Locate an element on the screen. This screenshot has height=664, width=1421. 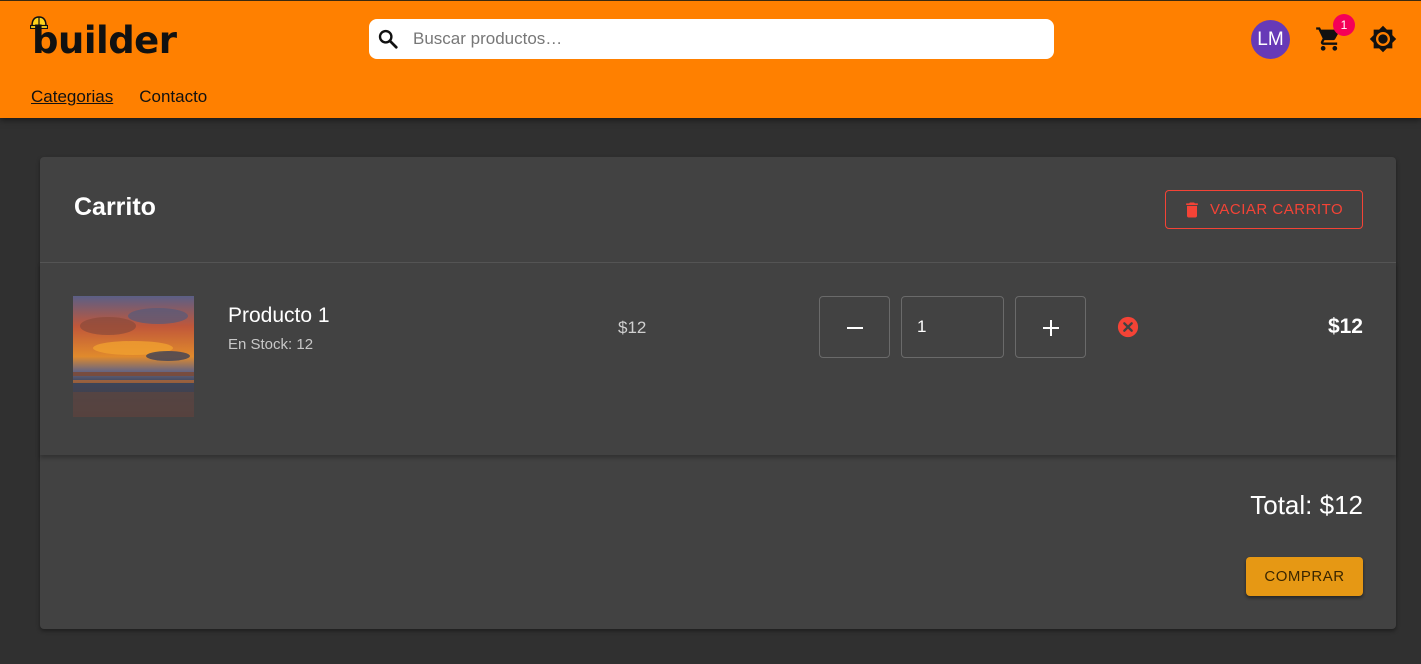
product-thumbnail is located at coordinates (133, 356).